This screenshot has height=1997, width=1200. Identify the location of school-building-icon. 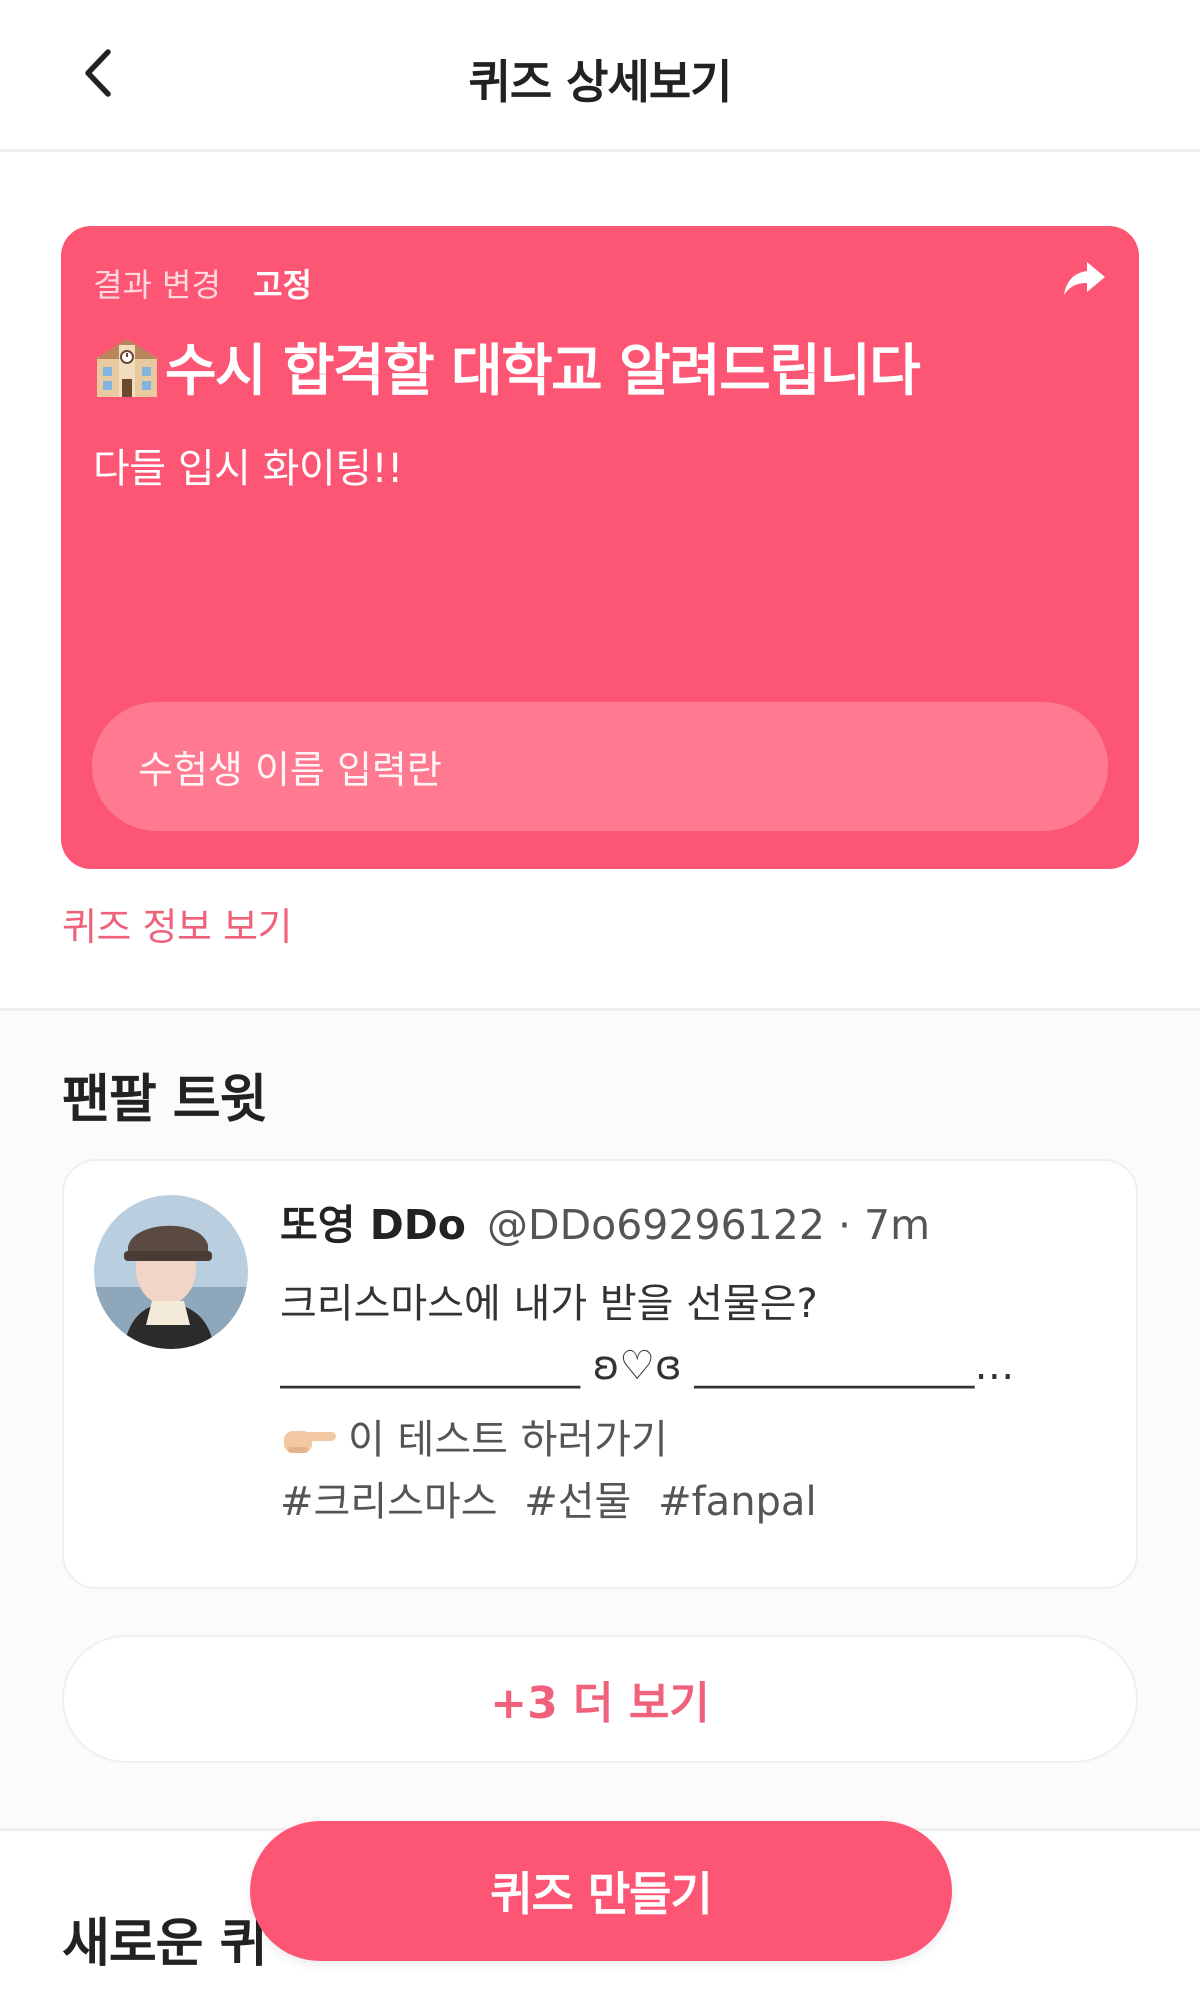
(127, 367).